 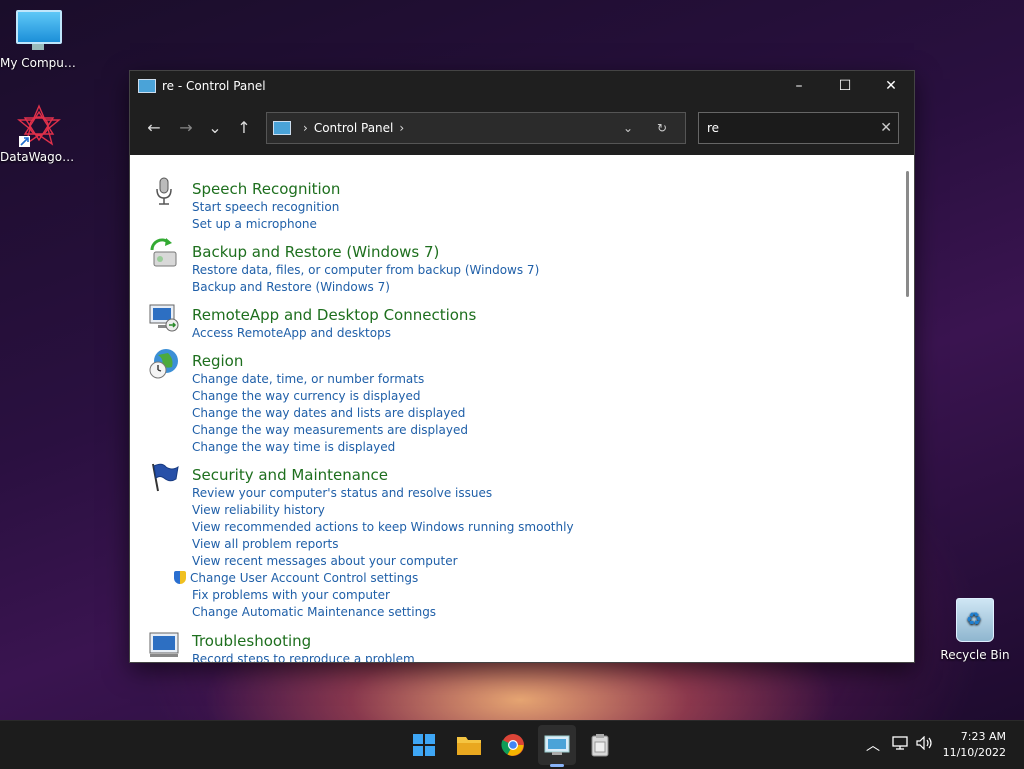 I want to click on result-link: Record steps to reproduce a problem, so click(x=492, y=656).